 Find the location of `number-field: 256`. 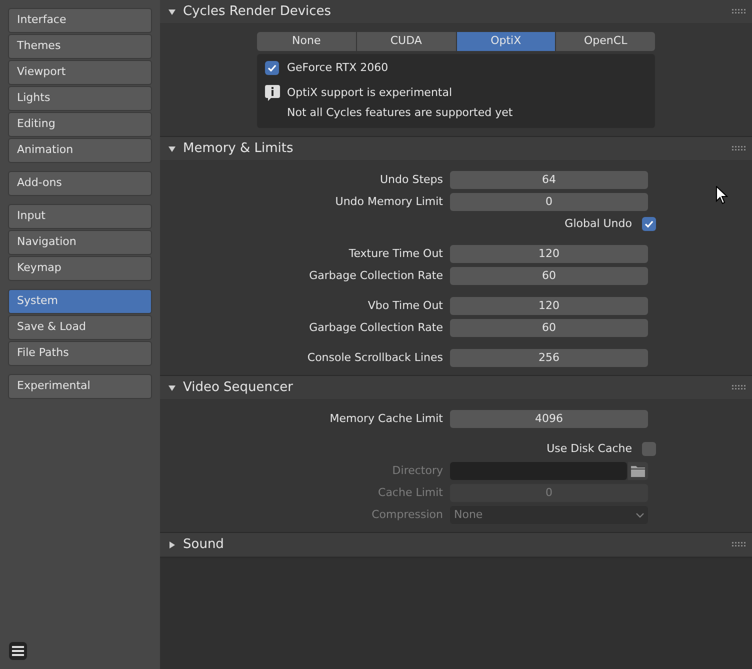

number-field: 256 is located at coordinates (549, 358).